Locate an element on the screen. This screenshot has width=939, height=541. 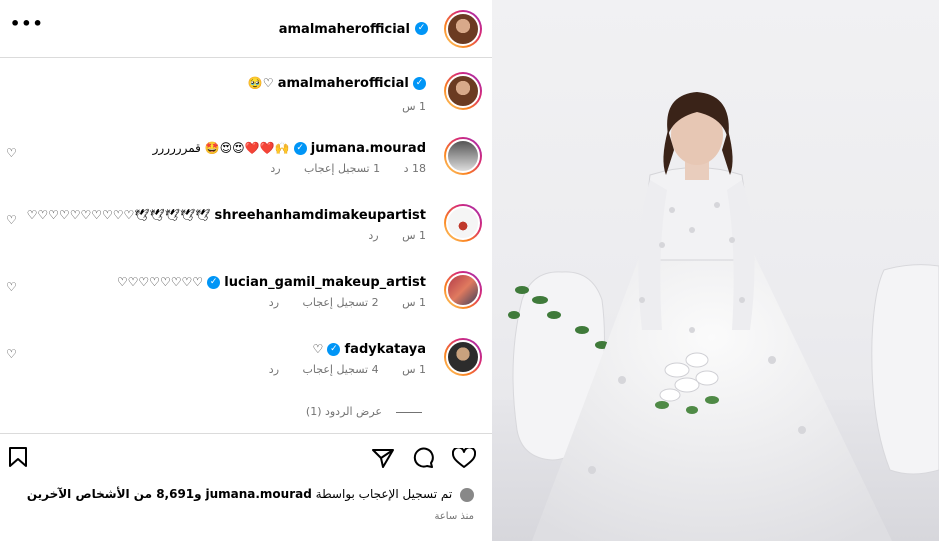
view-replies-link: عرض الردود (1) is located at coordinates (364, 411).